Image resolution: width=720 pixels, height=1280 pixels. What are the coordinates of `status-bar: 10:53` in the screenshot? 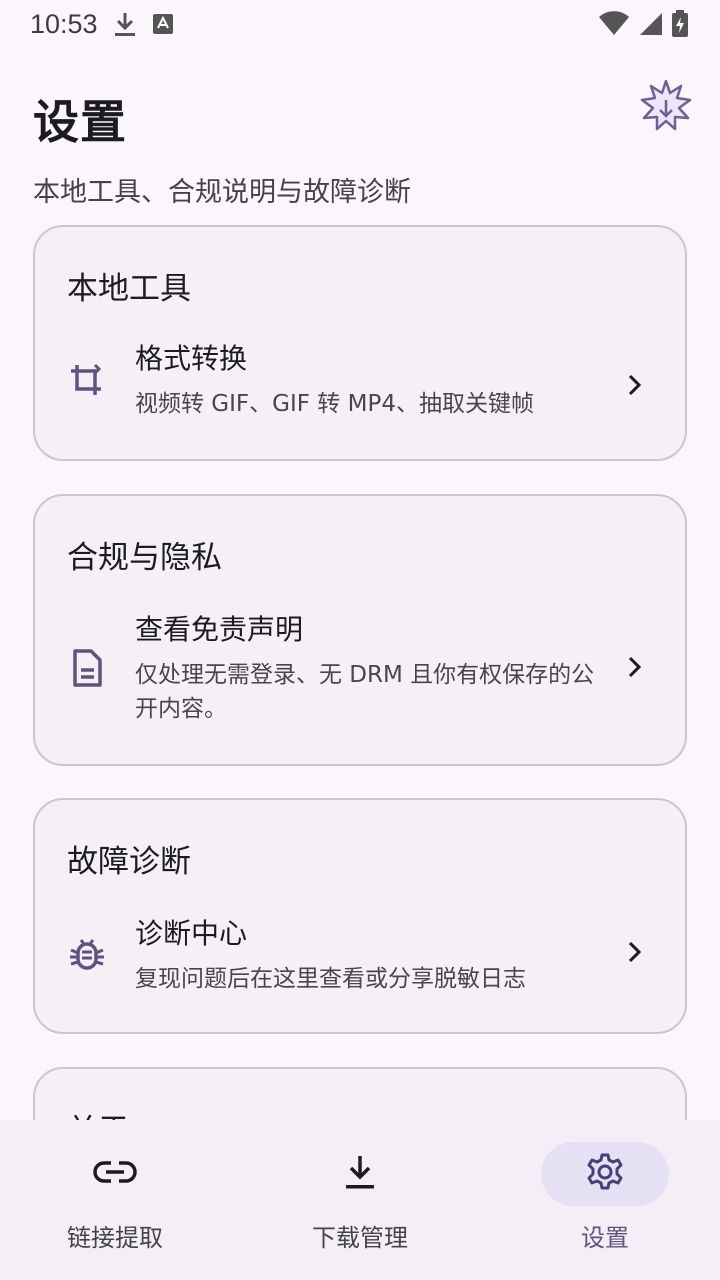 It's located at (360, 24).